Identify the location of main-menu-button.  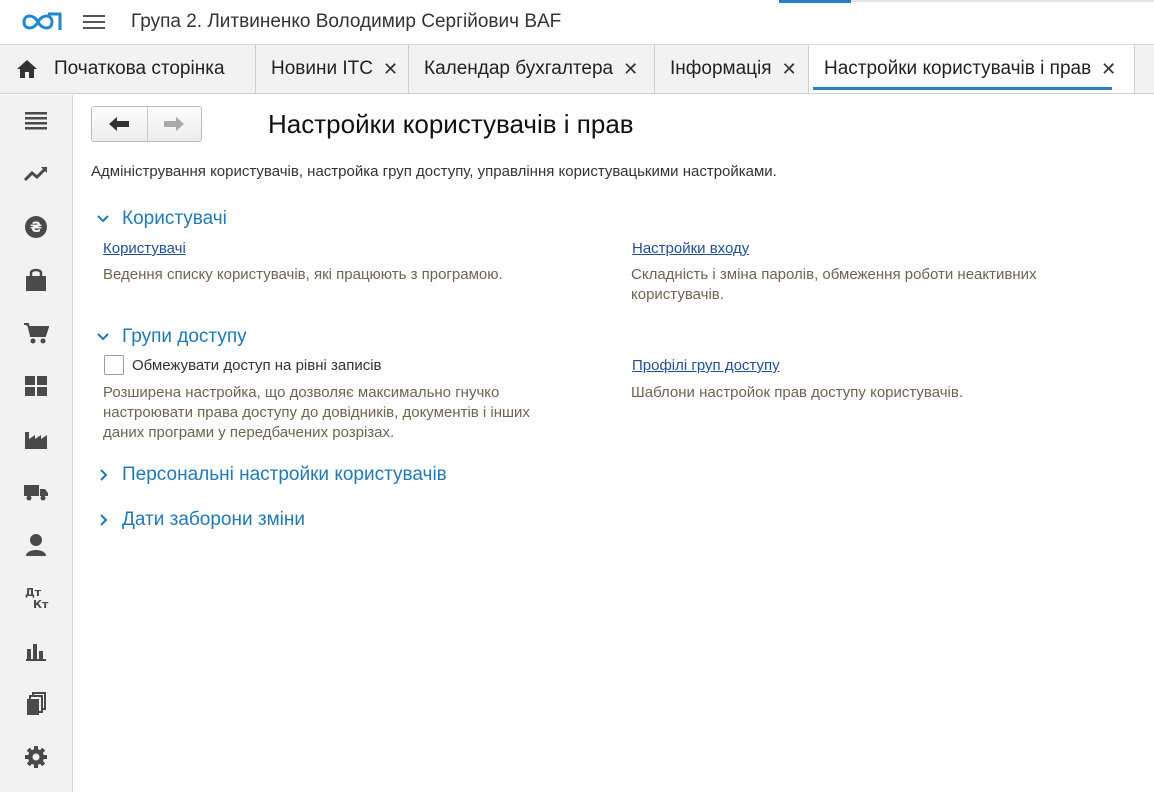
(94, 22).